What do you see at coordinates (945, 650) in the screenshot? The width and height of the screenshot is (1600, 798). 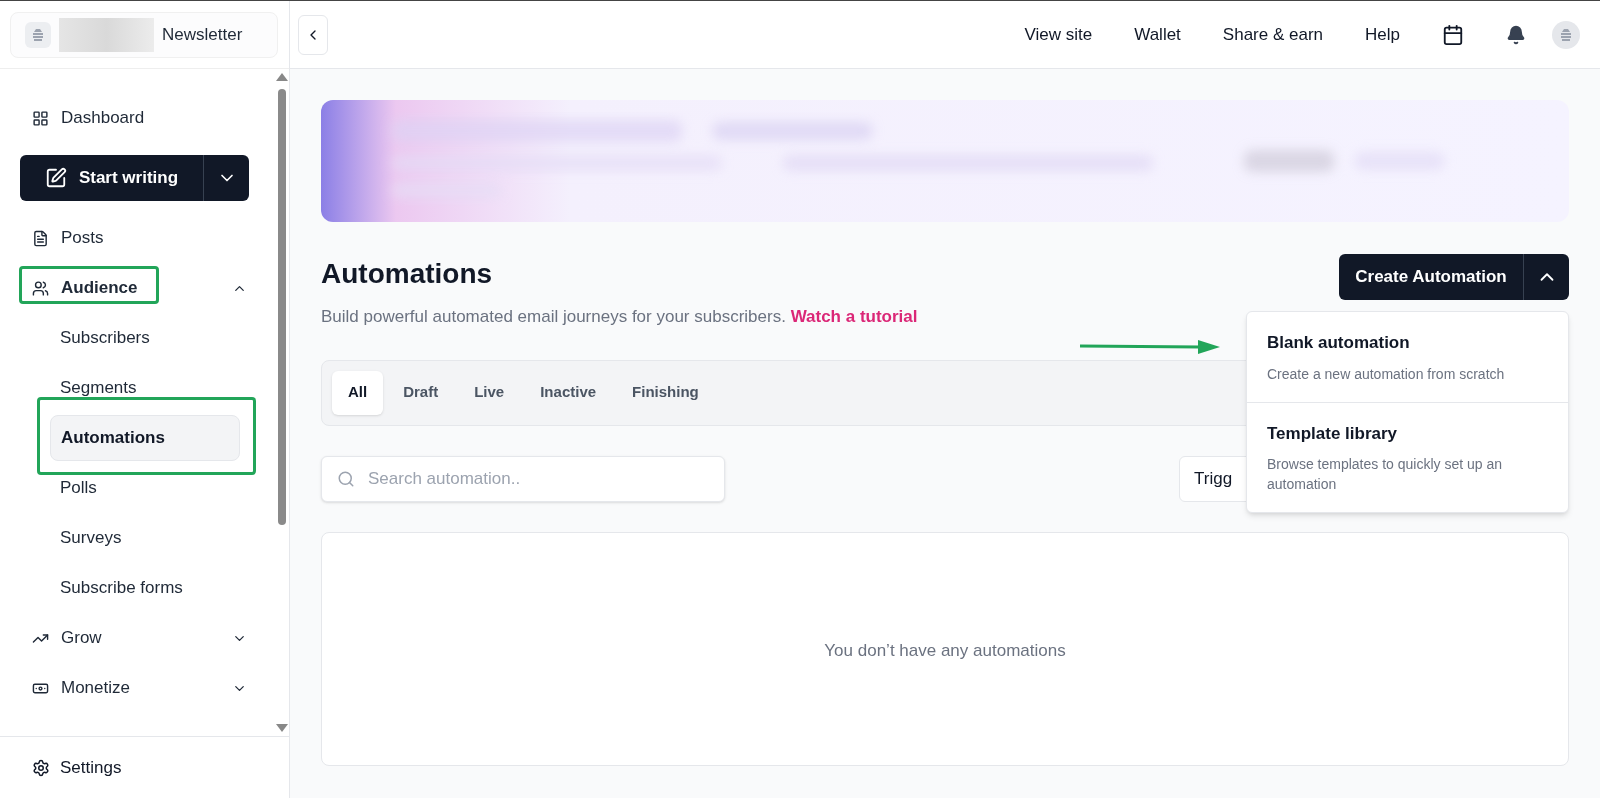 I see `empty-state-message: You don’t have any automations` at bounding box center [945, 650].